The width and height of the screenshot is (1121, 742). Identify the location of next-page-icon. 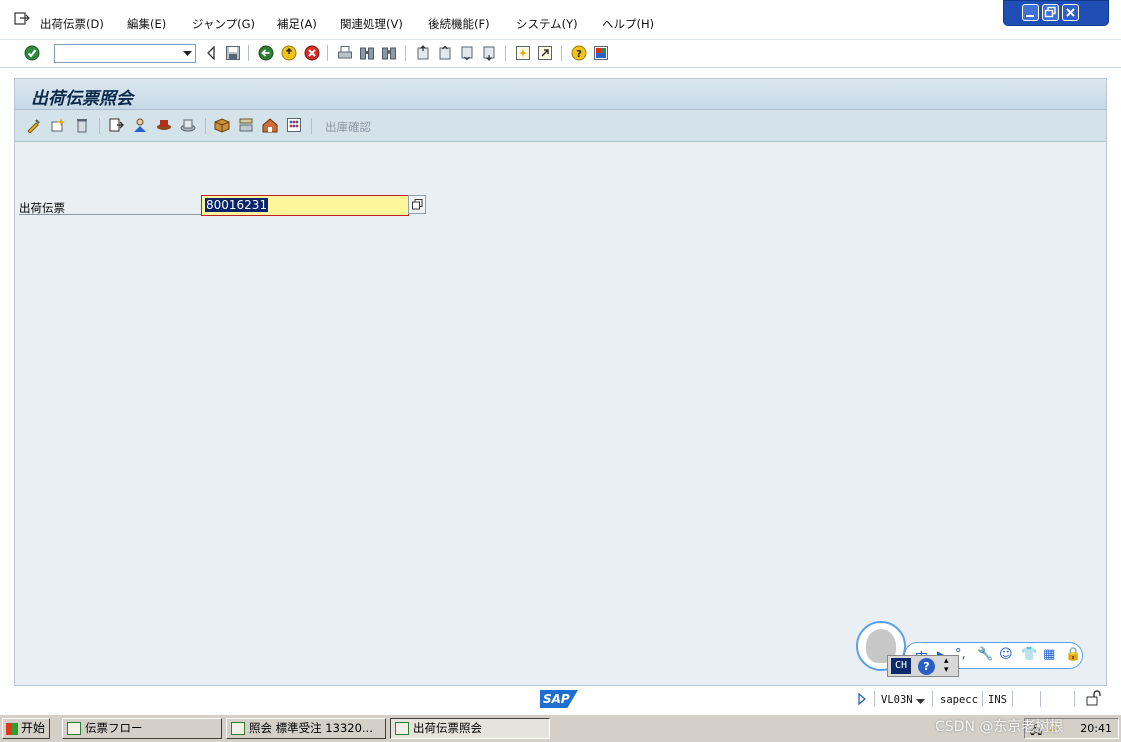
(467, 53).